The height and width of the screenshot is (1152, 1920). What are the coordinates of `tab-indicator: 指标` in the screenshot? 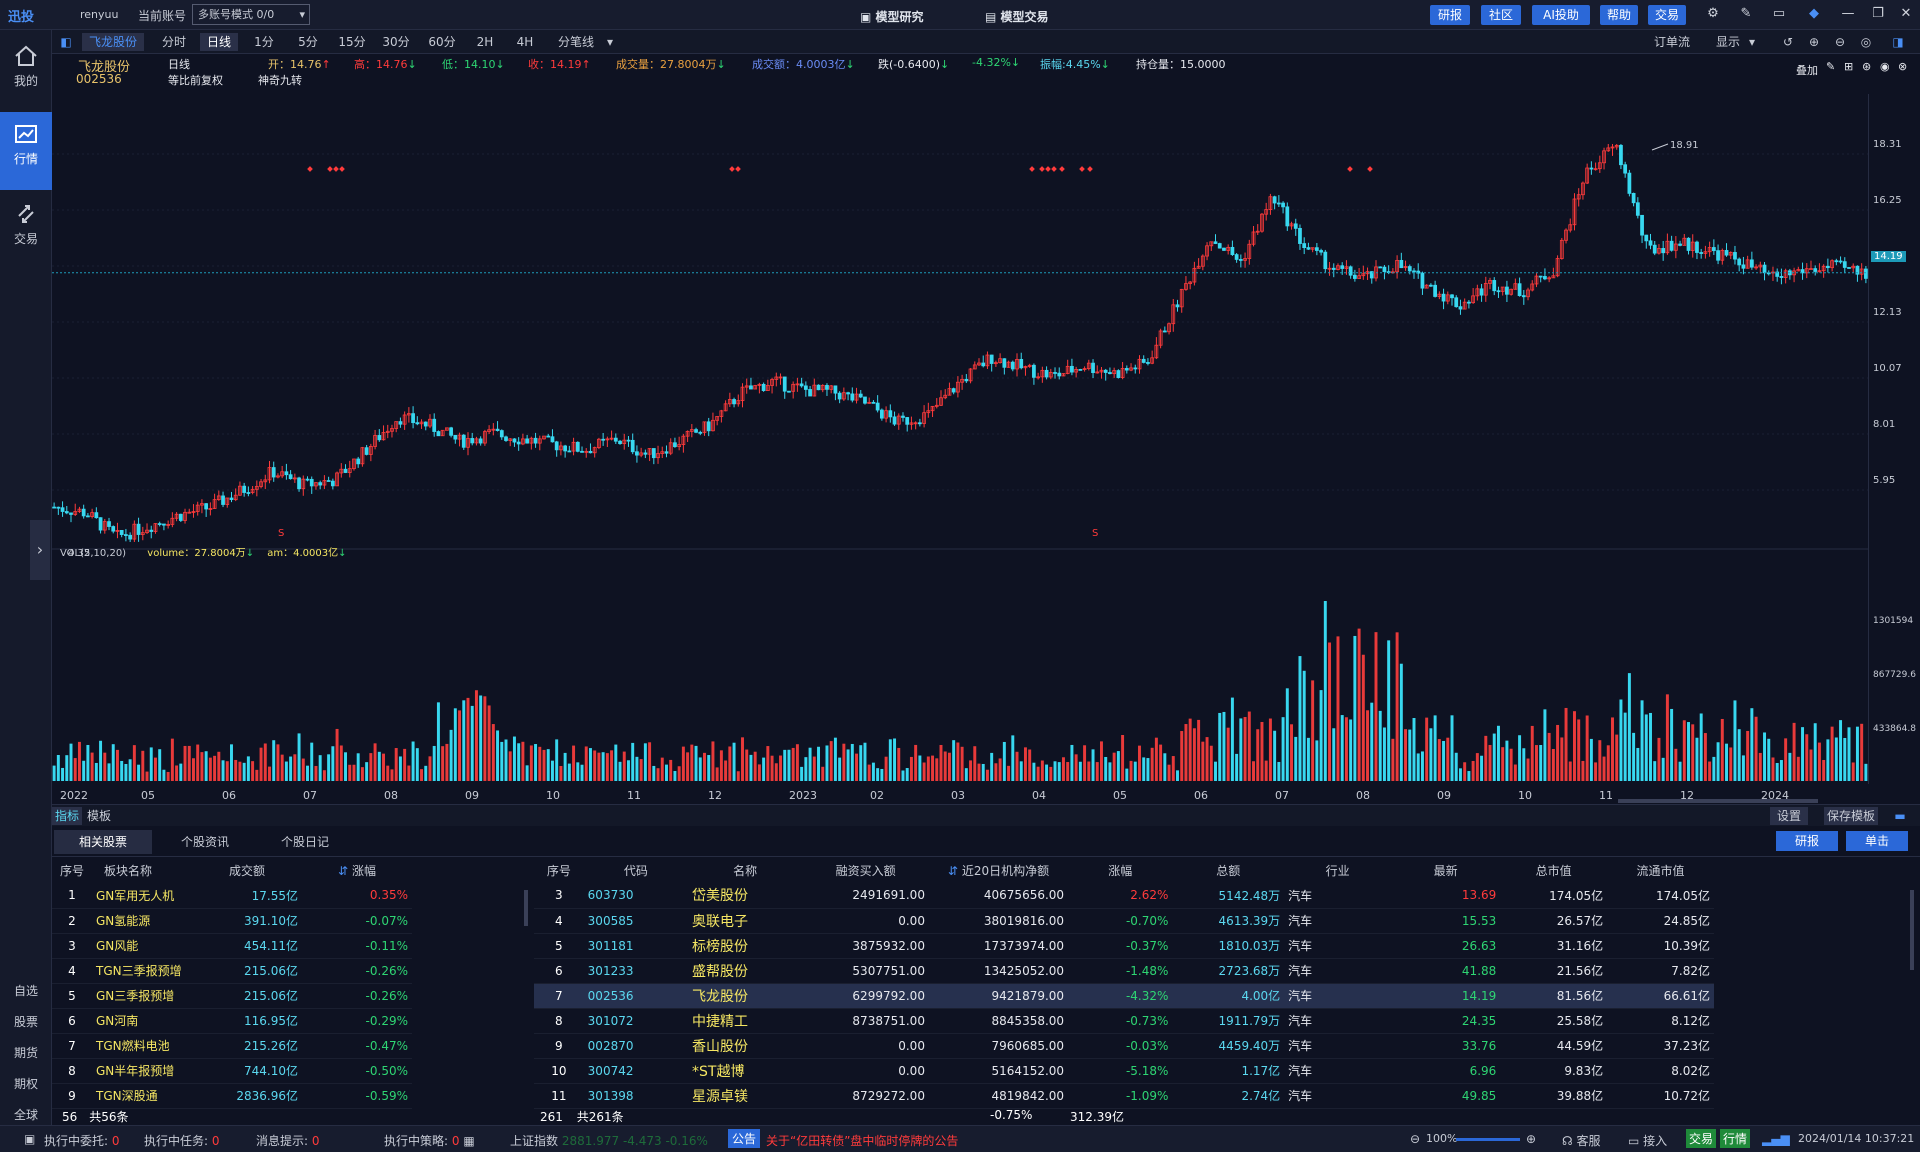 It's located at (67, 816).